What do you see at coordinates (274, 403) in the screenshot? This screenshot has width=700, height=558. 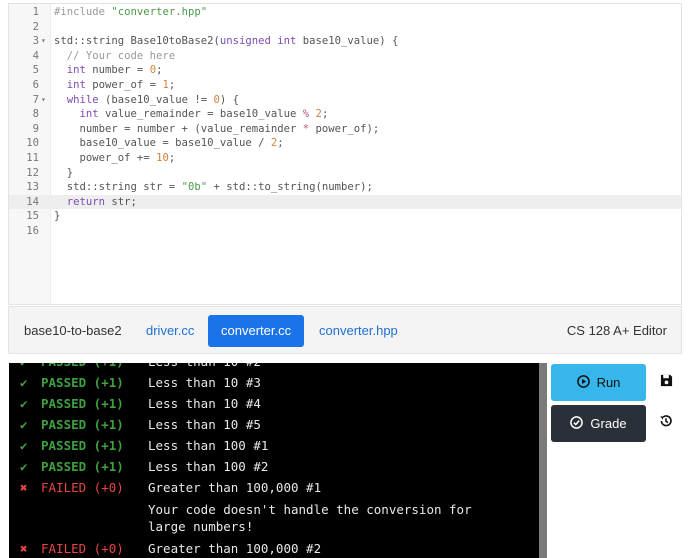 I see `test-result-row: ✔ PASSED (+1) Less than 10 #4` at bounding box center [274, 403].